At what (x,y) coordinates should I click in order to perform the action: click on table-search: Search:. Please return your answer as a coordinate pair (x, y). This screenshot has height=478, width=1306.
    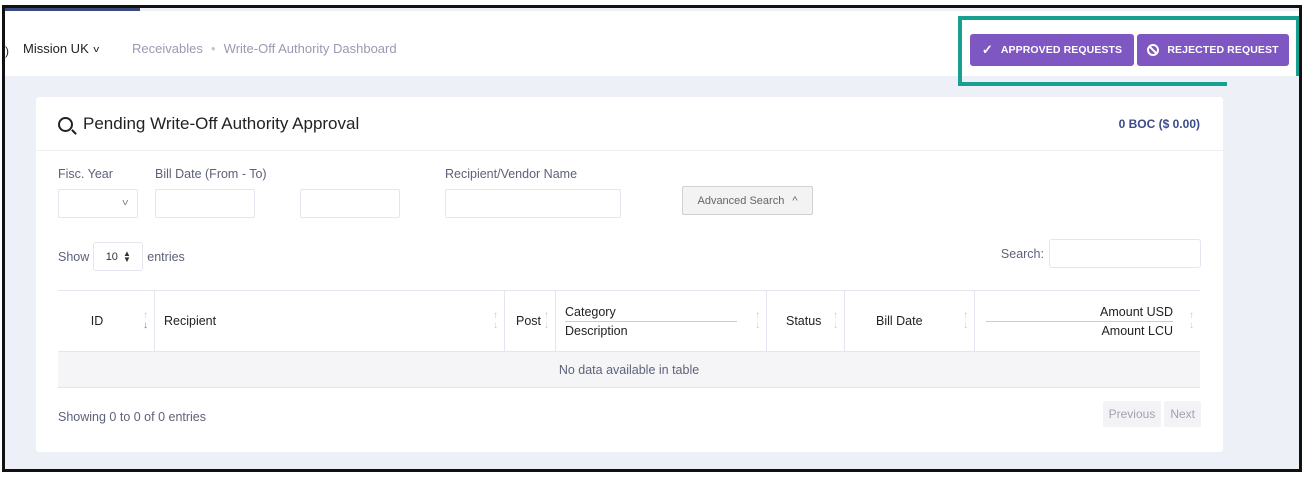
    Looking at the image, I should click on (1101, 253).